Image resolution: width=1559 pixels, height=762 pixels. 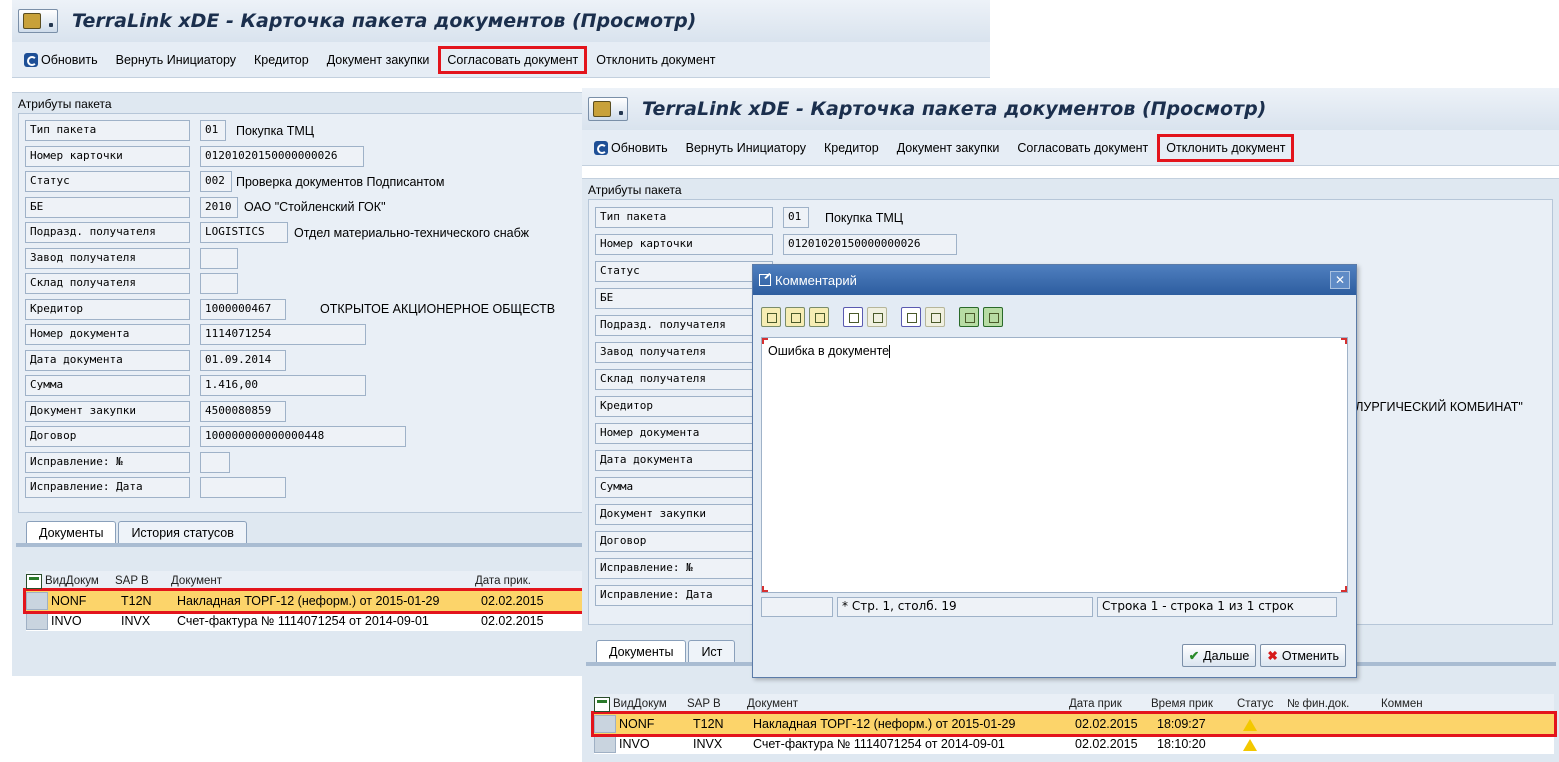 What do you see at coordinates (684, 487) in the screenshot?
I see `label-amount: Сумма` at bounding box center [684, 487].